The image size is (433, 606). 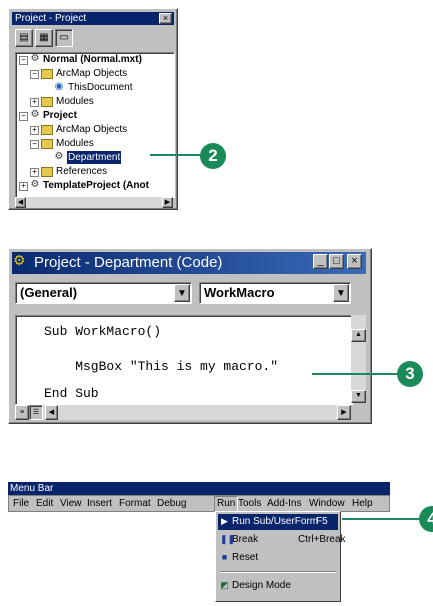 I want to click on callout-4: 4, so click(x=426, y=519).